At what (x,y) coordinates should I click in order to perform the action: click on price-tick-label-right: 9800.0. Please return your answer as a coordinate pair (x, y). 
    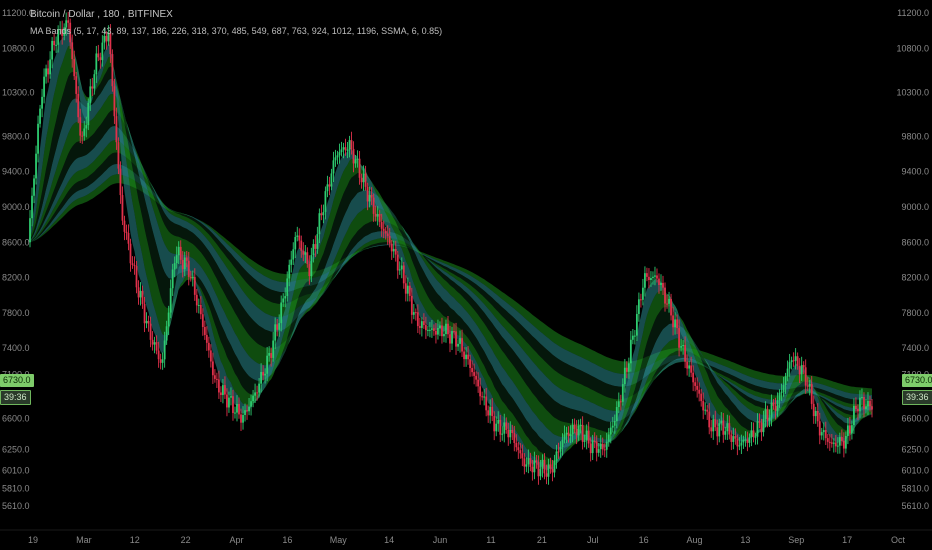
    Looking at the image, I should click on (915, 136).